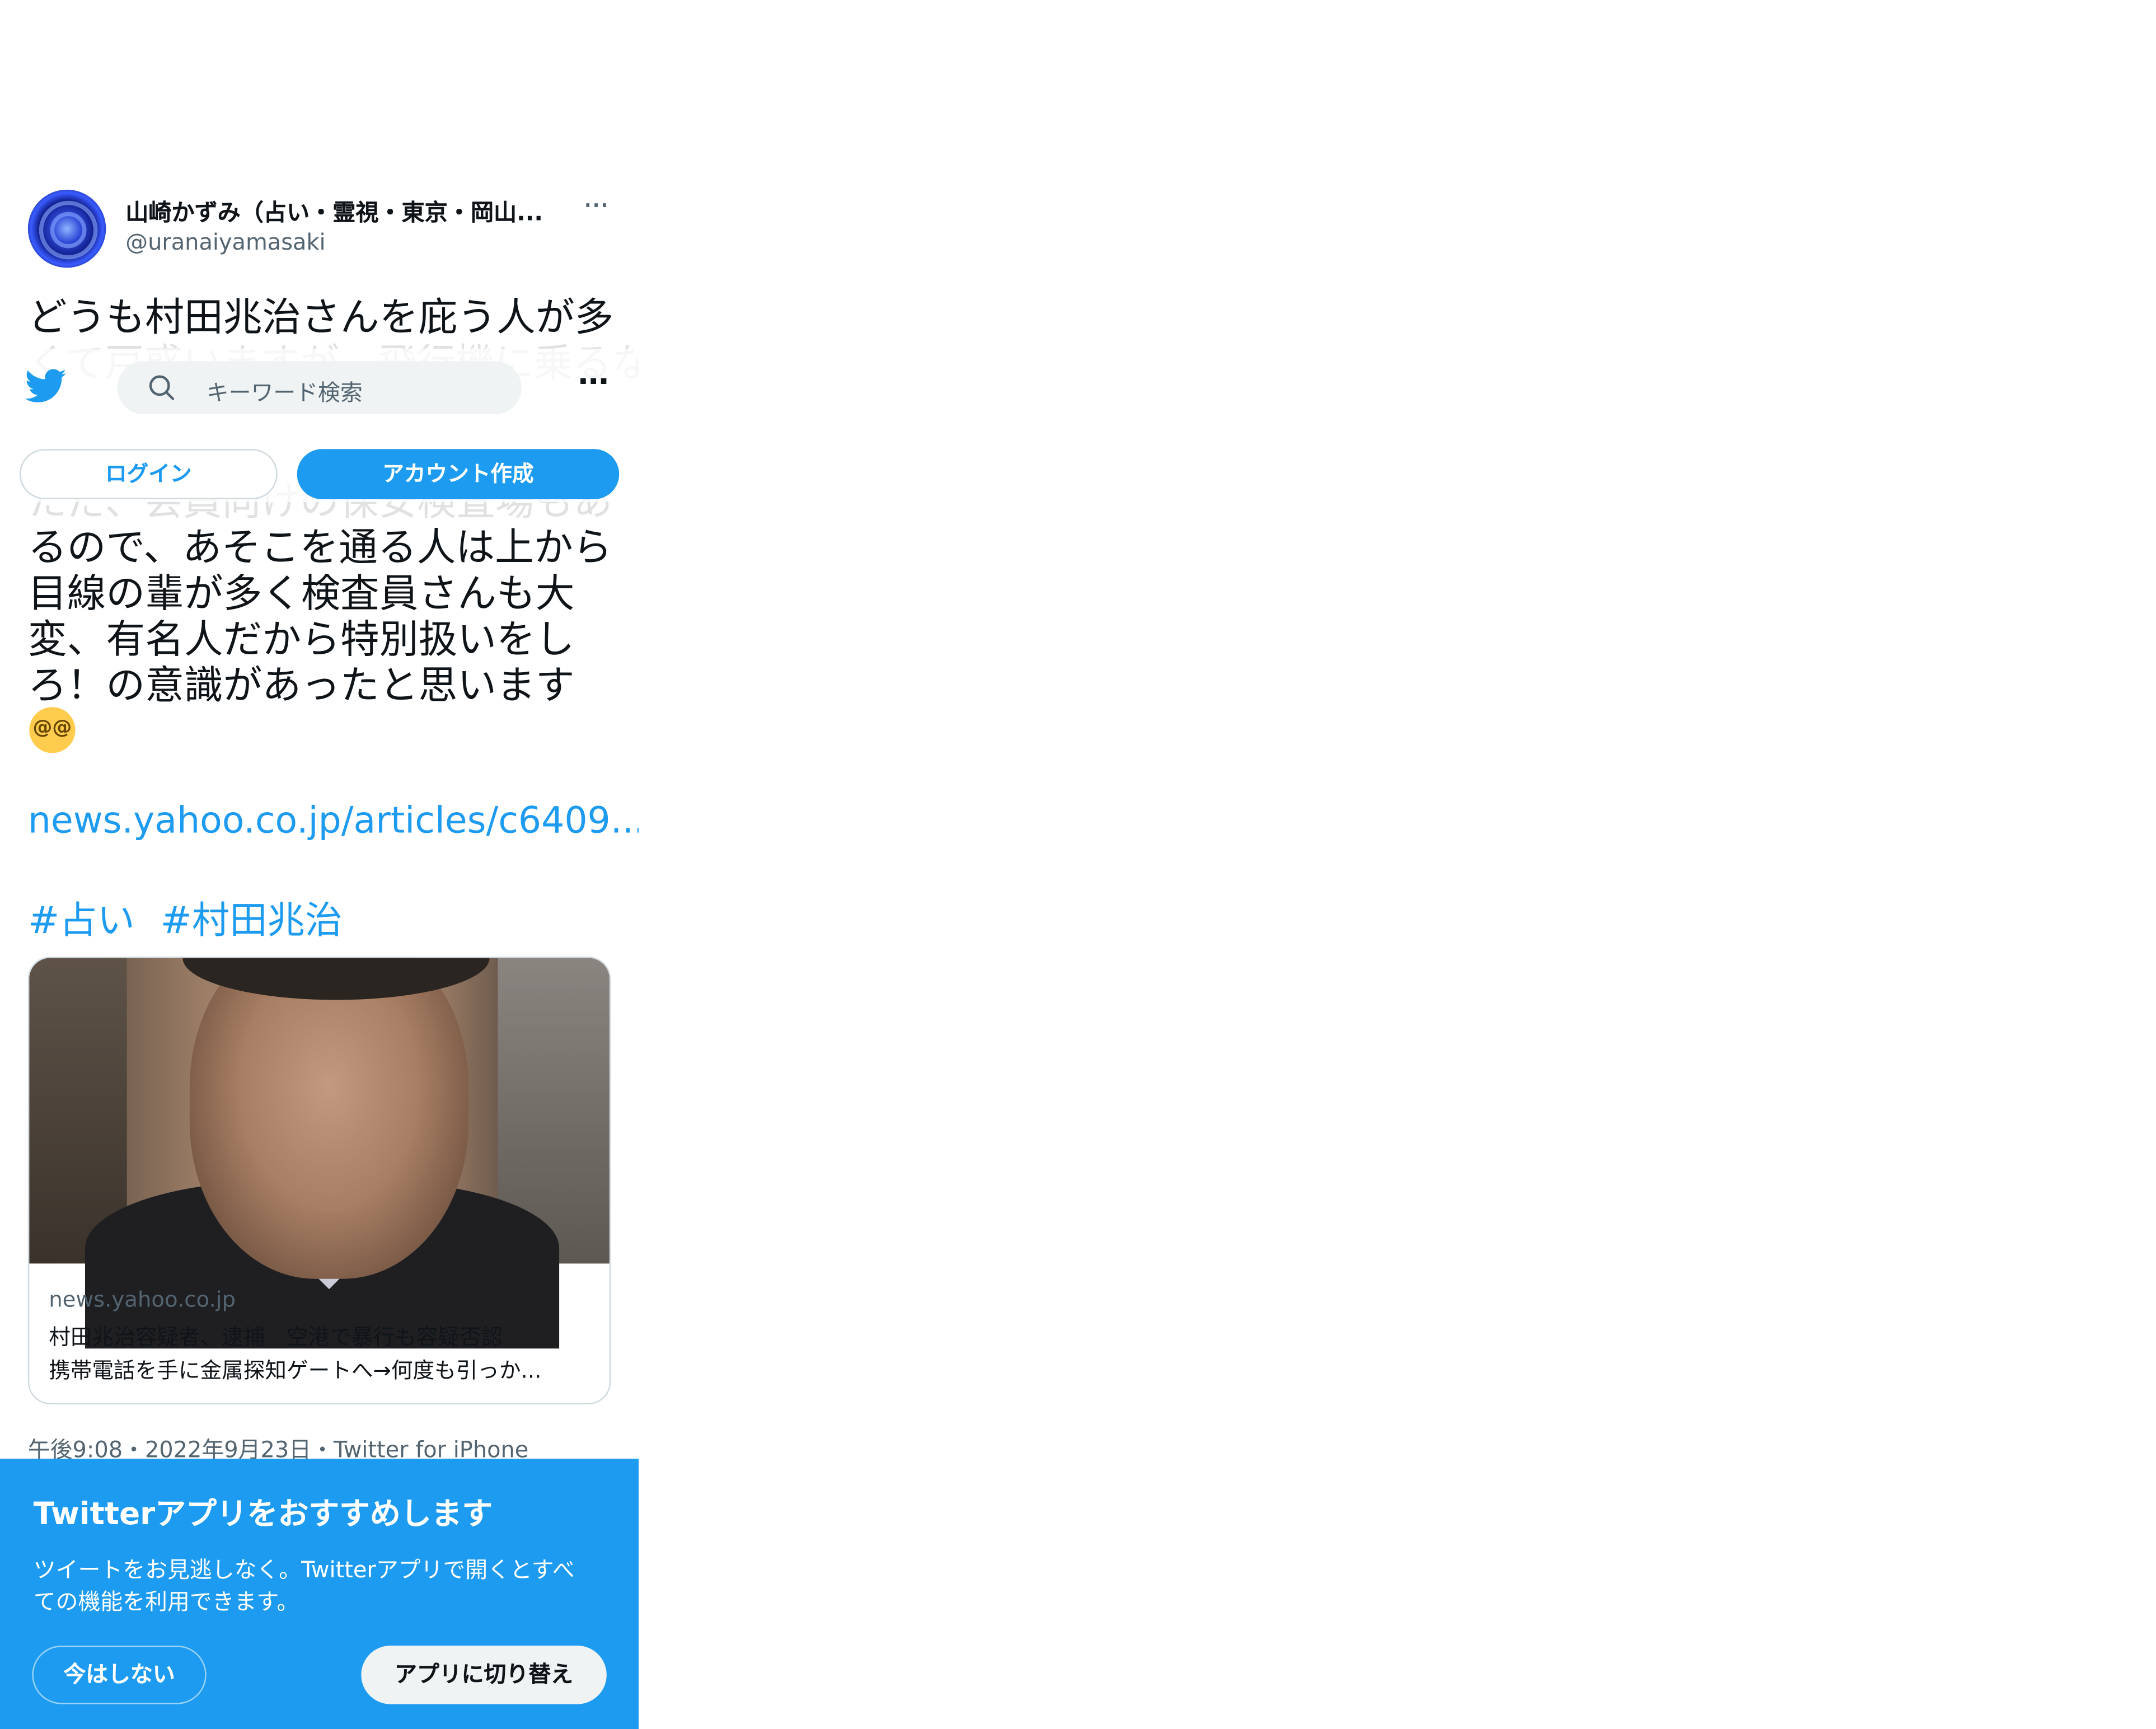 This screenshot has width=2156, height=1729. I want to click on card-domain: news.yahoo.co.jp, so click(142, 1300).